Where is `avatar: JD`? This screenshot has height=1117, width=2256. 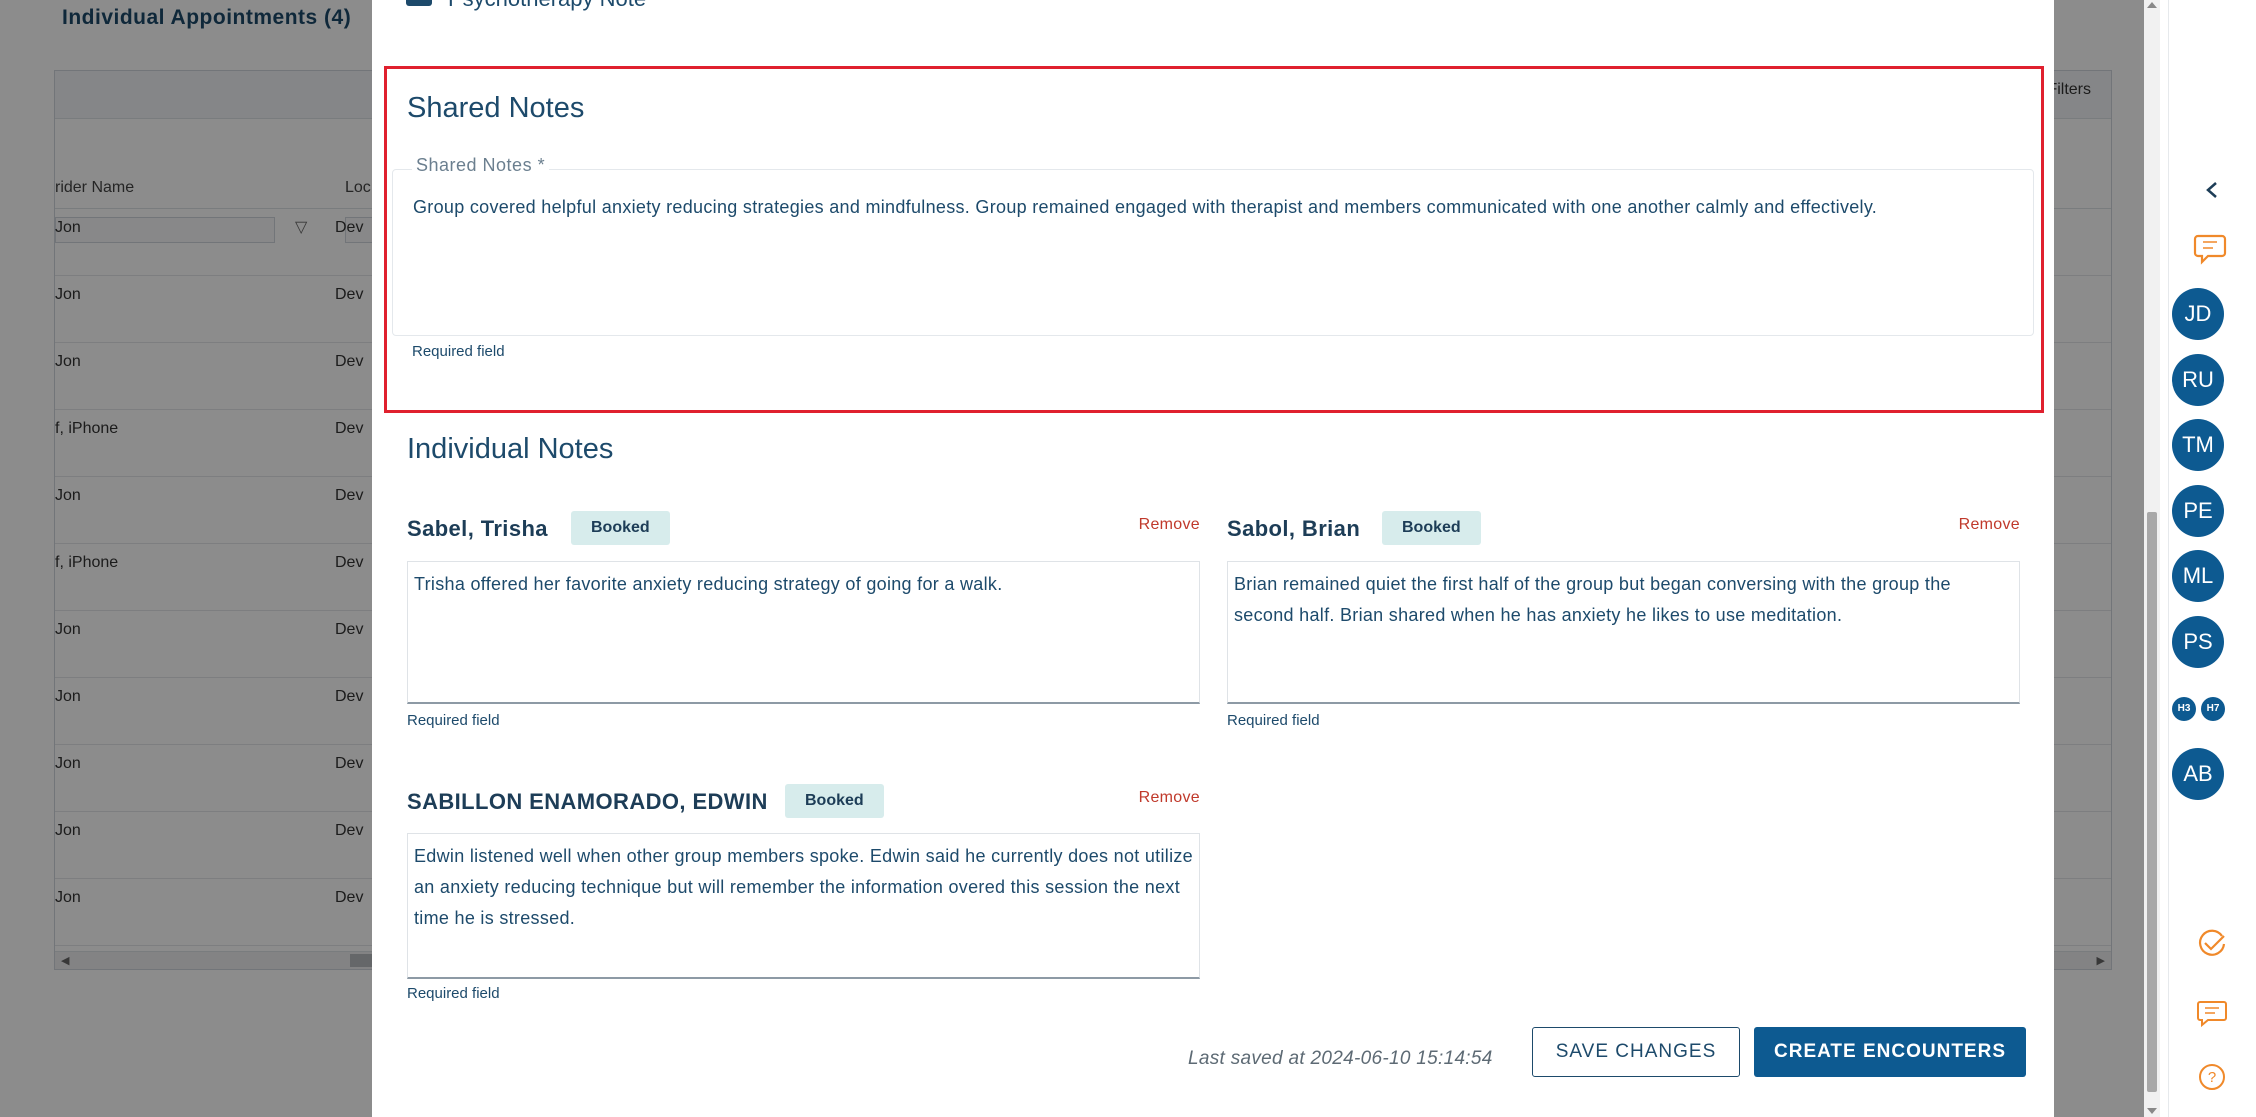
avatar: JD is located at coordinates (2198, 314).